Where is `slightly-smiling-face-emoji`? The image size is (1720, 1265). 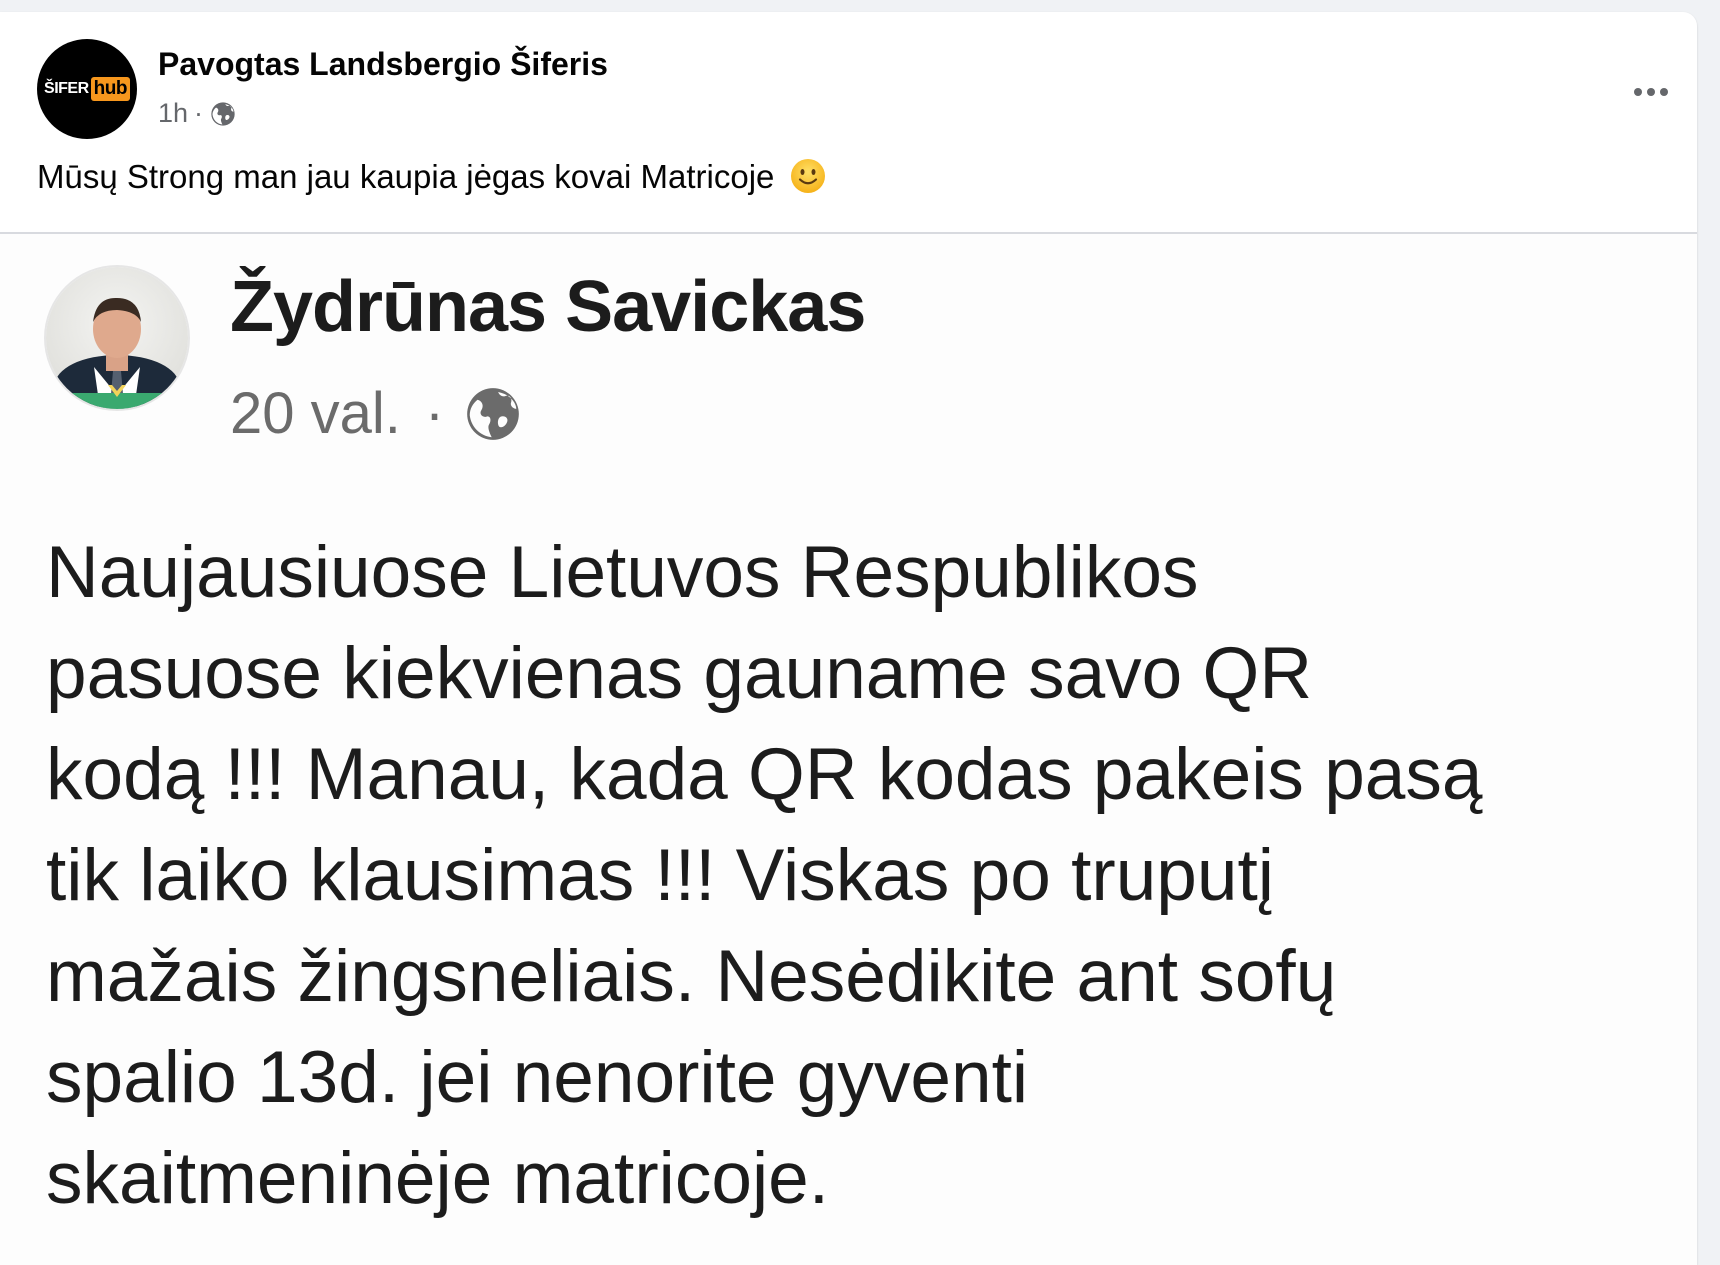
slightly-smiling-face-emoji is located at coordinates (808, 176).